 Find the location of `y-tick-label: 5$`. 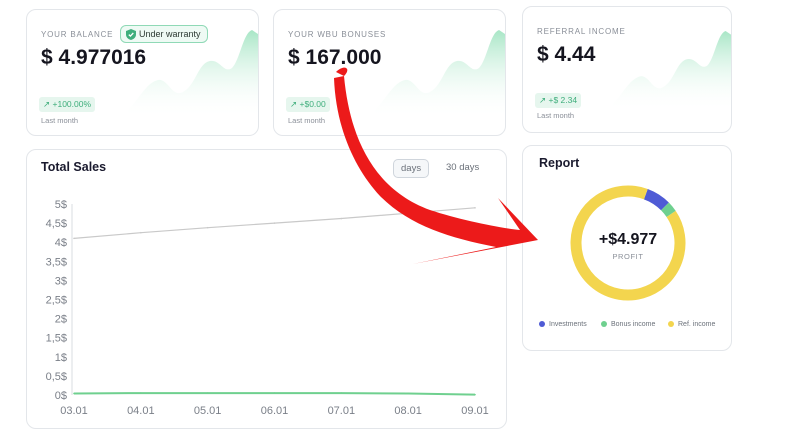

y-tick-label: 5$ is located at coordinates (61, 205).